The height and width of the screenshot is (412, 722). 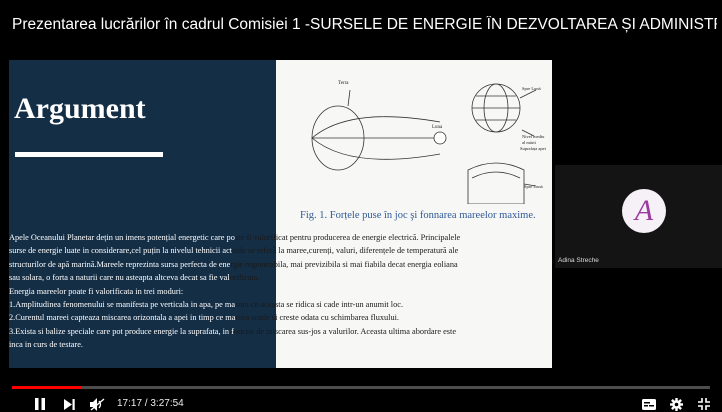 I want to click on progress-played, so click(x=47, y=387).